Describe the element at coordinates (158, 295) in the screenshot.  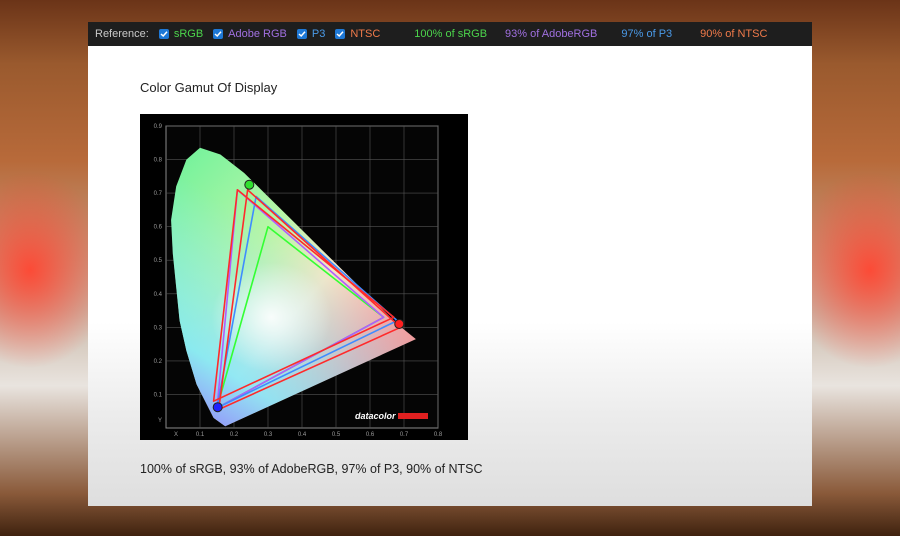
I see `y-tick-label: 0.4` at that location.